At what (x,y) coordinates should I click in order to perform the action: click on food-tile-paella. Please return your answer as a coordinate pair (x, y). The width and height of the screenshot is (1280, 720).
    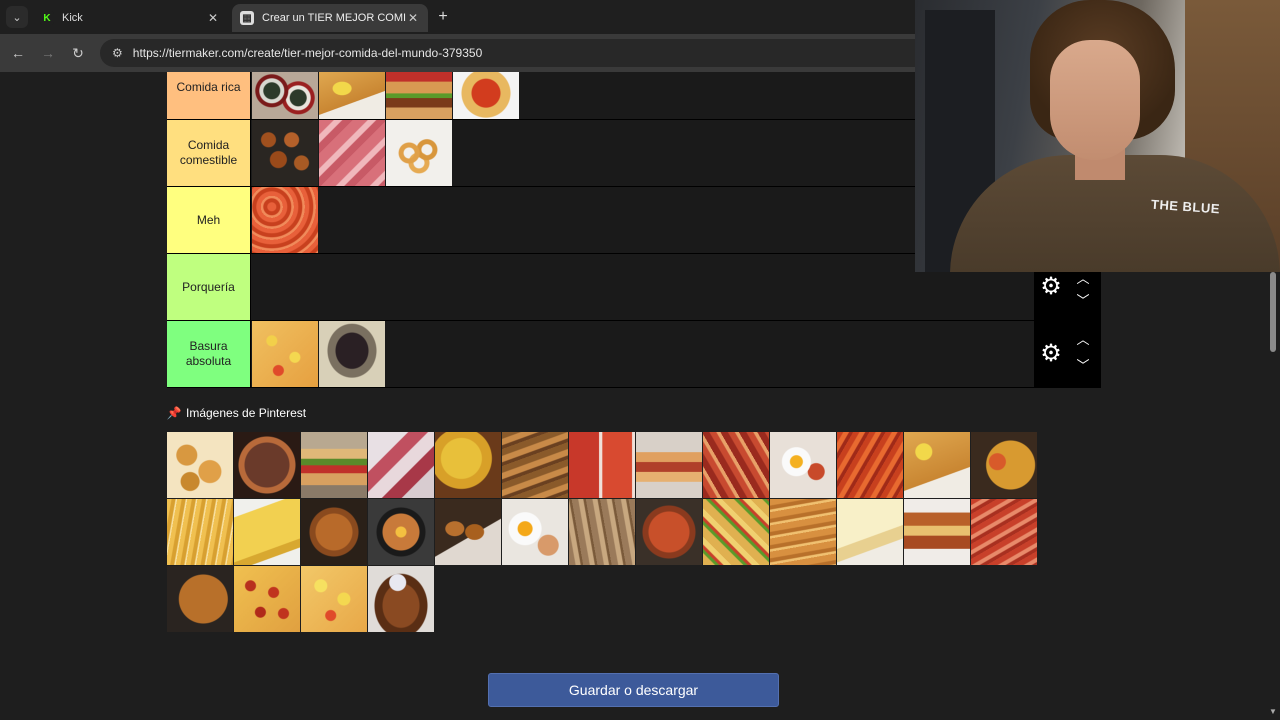
    Looking at the image, I should click on (468, 465).